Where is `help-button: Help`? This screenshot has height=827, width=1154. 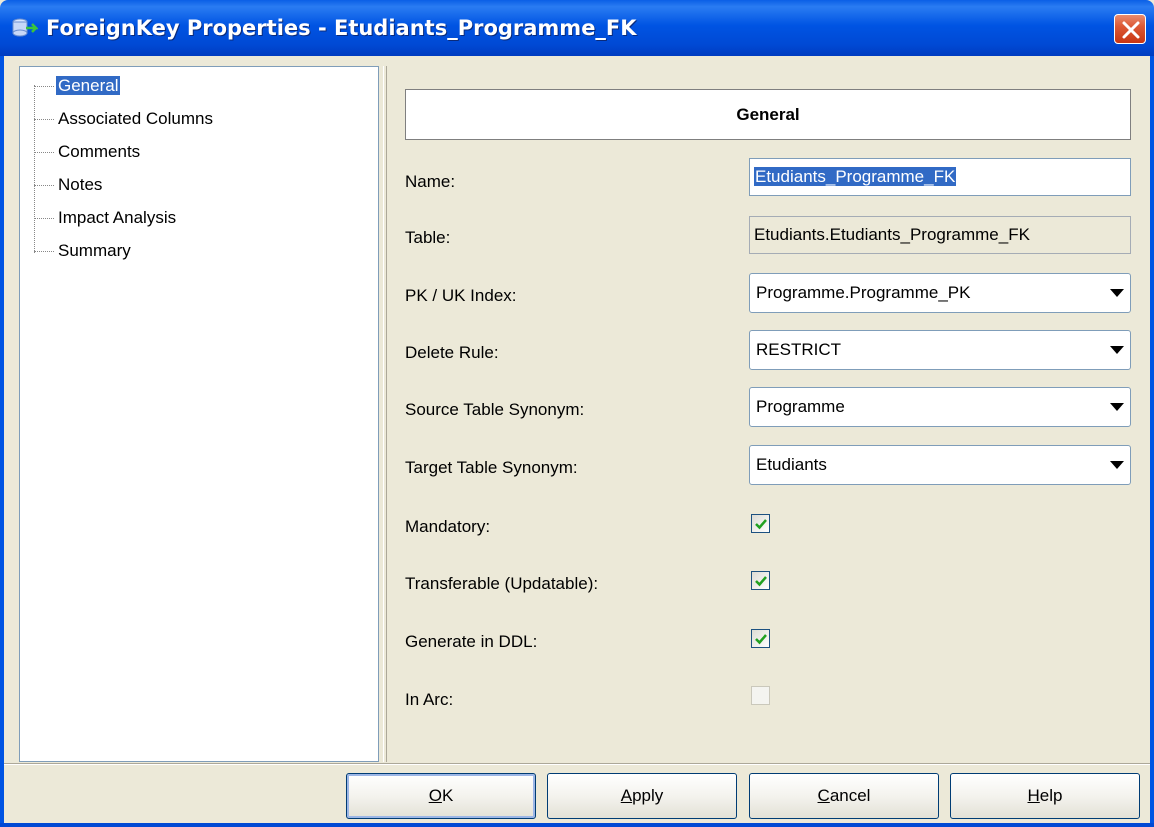 help-button: Help is located at coordinates (1045, 796).